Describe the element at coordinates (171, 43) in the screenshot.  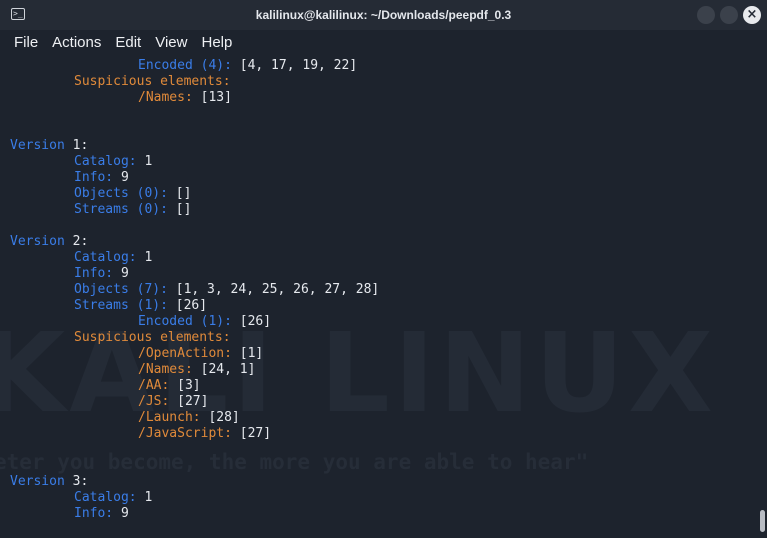
I see `menu-view: View` at that location.